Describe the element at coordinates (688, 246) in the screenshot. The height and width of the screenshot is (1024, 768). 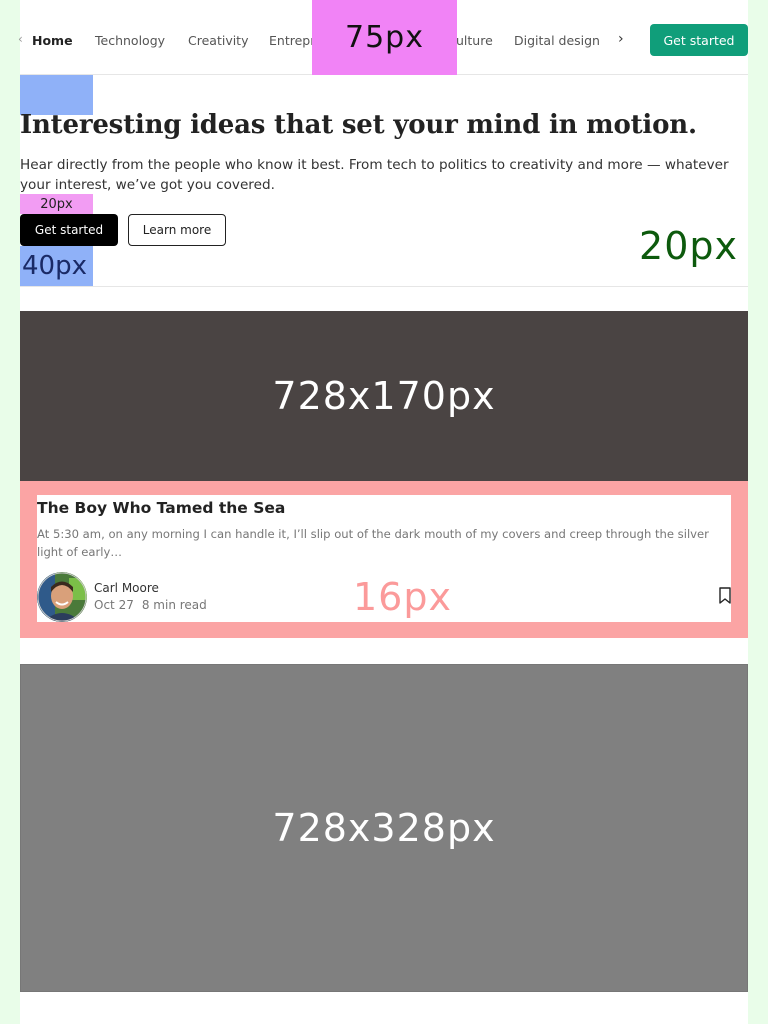
I see `gap-annotation: 20px` at that location.